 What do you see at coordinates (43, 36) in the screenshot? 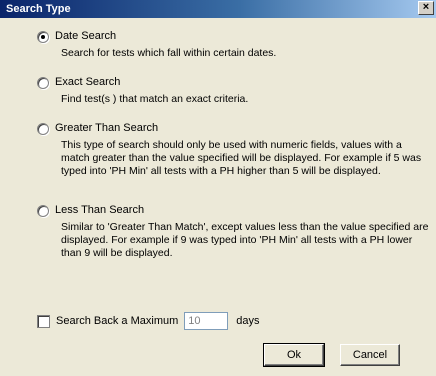
I see `date-search-radio` at bounding box center [43, 36].